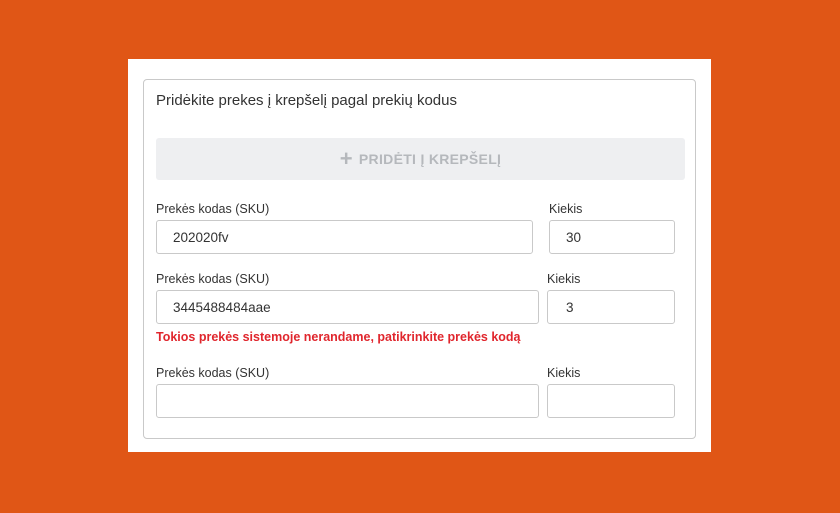 The image size is (840, 513). What do you see at coordinates (346, 158) in the screenshot?
I see `plus-icon: +` at bounding box center [346, 158].